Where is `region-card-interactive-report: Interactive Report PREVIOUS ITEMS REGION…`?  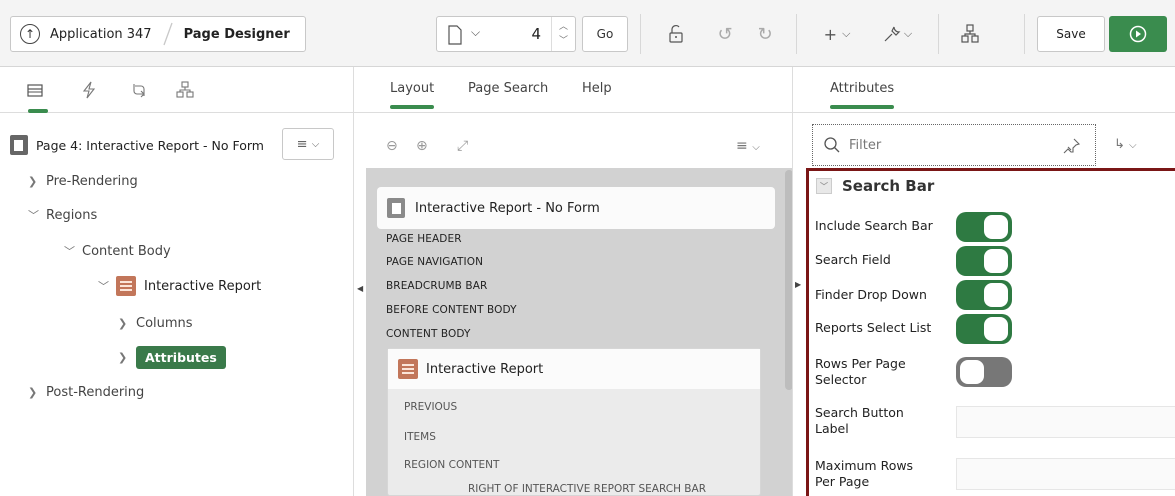
region-card-interactive-report: Interactive Report PREVIOUS ITEMS REGION… is located at coordinates (574, 422).